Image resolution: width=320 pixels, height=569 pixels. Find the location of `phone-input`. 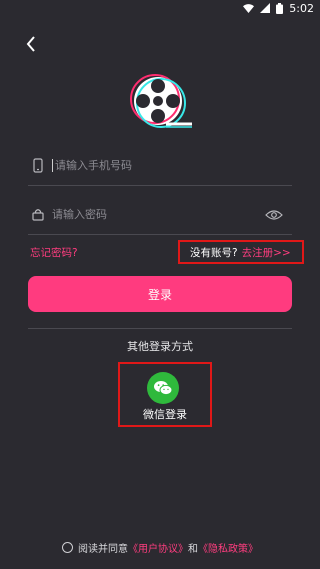

phone-input is located at coordinates (173, 165).